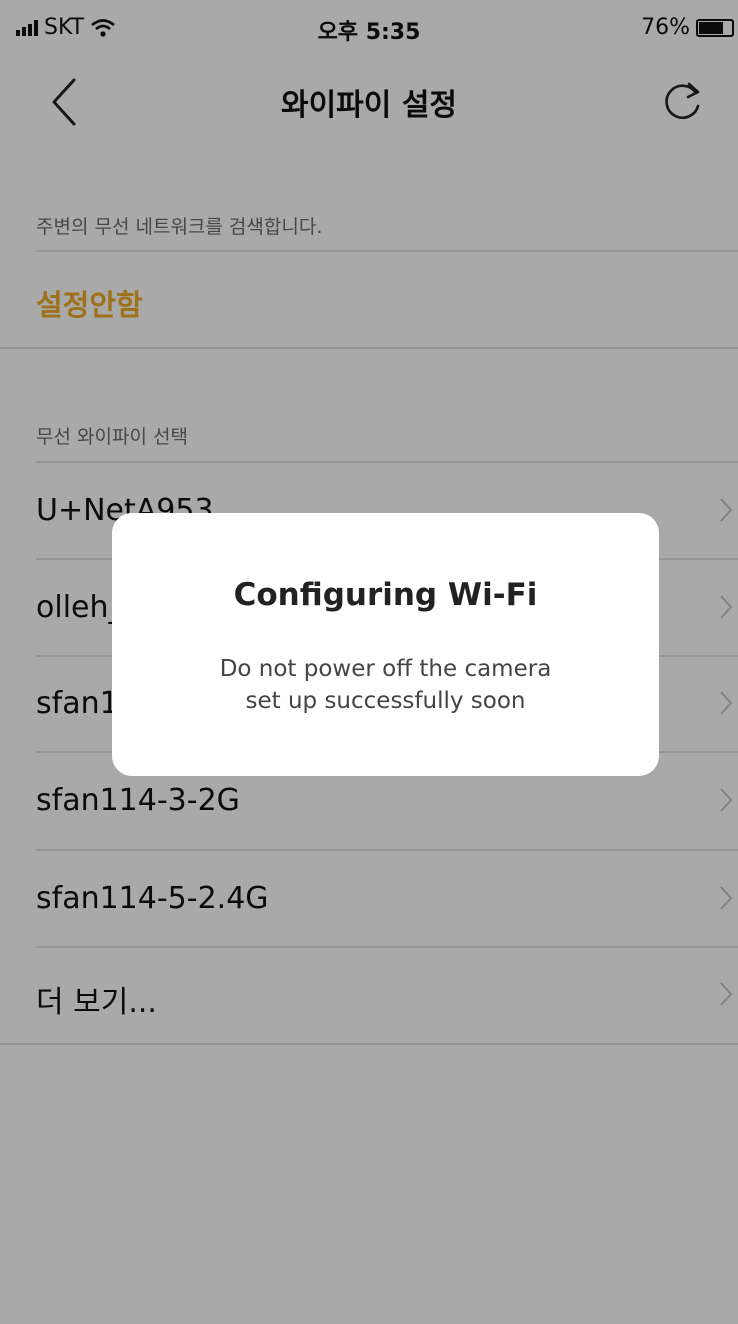 This screenshot has height=1324, width=738. I want to click on dialog-title: Configuring Wi-Fi, so click(385, 595).